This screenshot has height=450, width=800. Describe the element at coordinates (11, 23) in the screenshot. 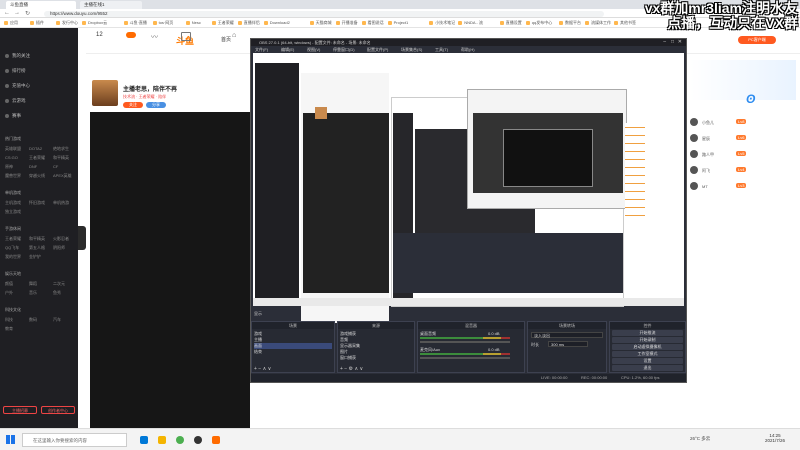

I see `bookmark-item: 应用` at that location.